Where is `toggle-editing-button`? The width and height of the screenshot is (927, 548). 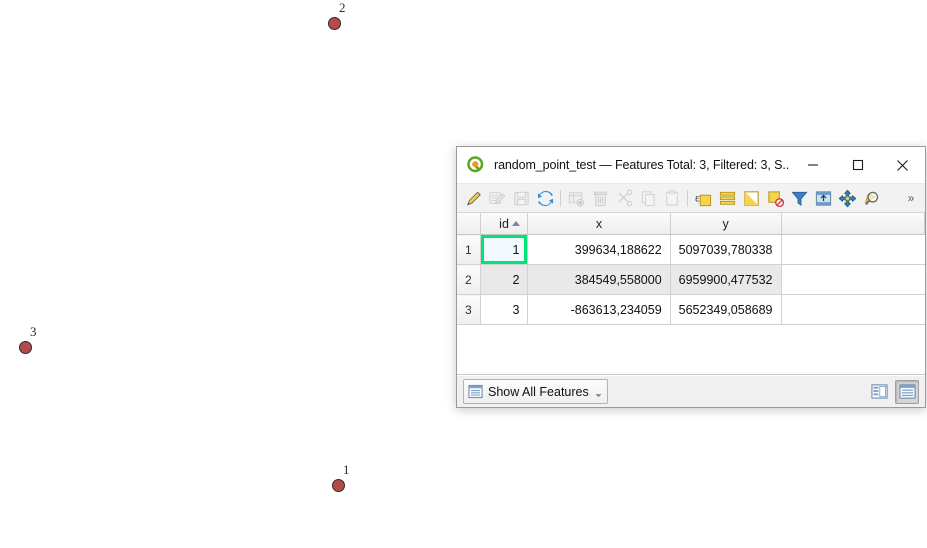
toggle-editing-button is located at coordinates (473, 198).